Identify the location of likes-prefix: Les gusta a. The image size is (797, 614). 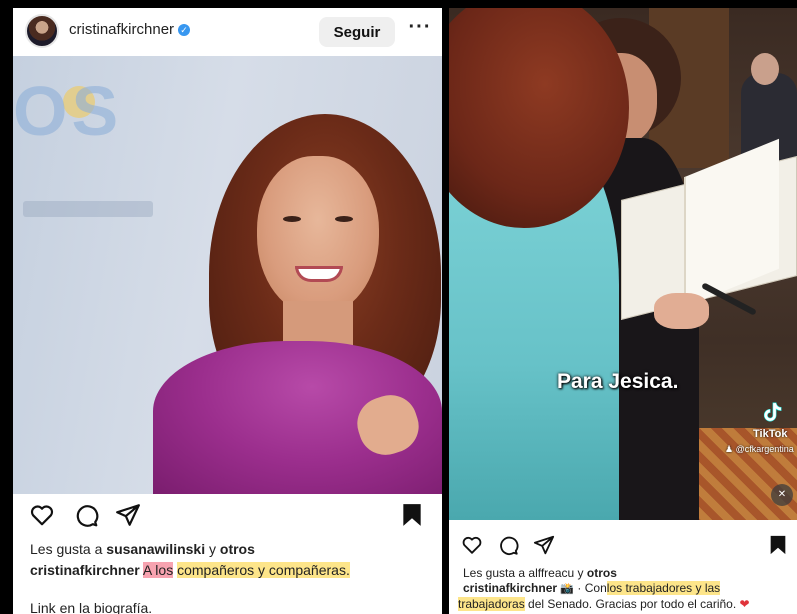
(68, 549).